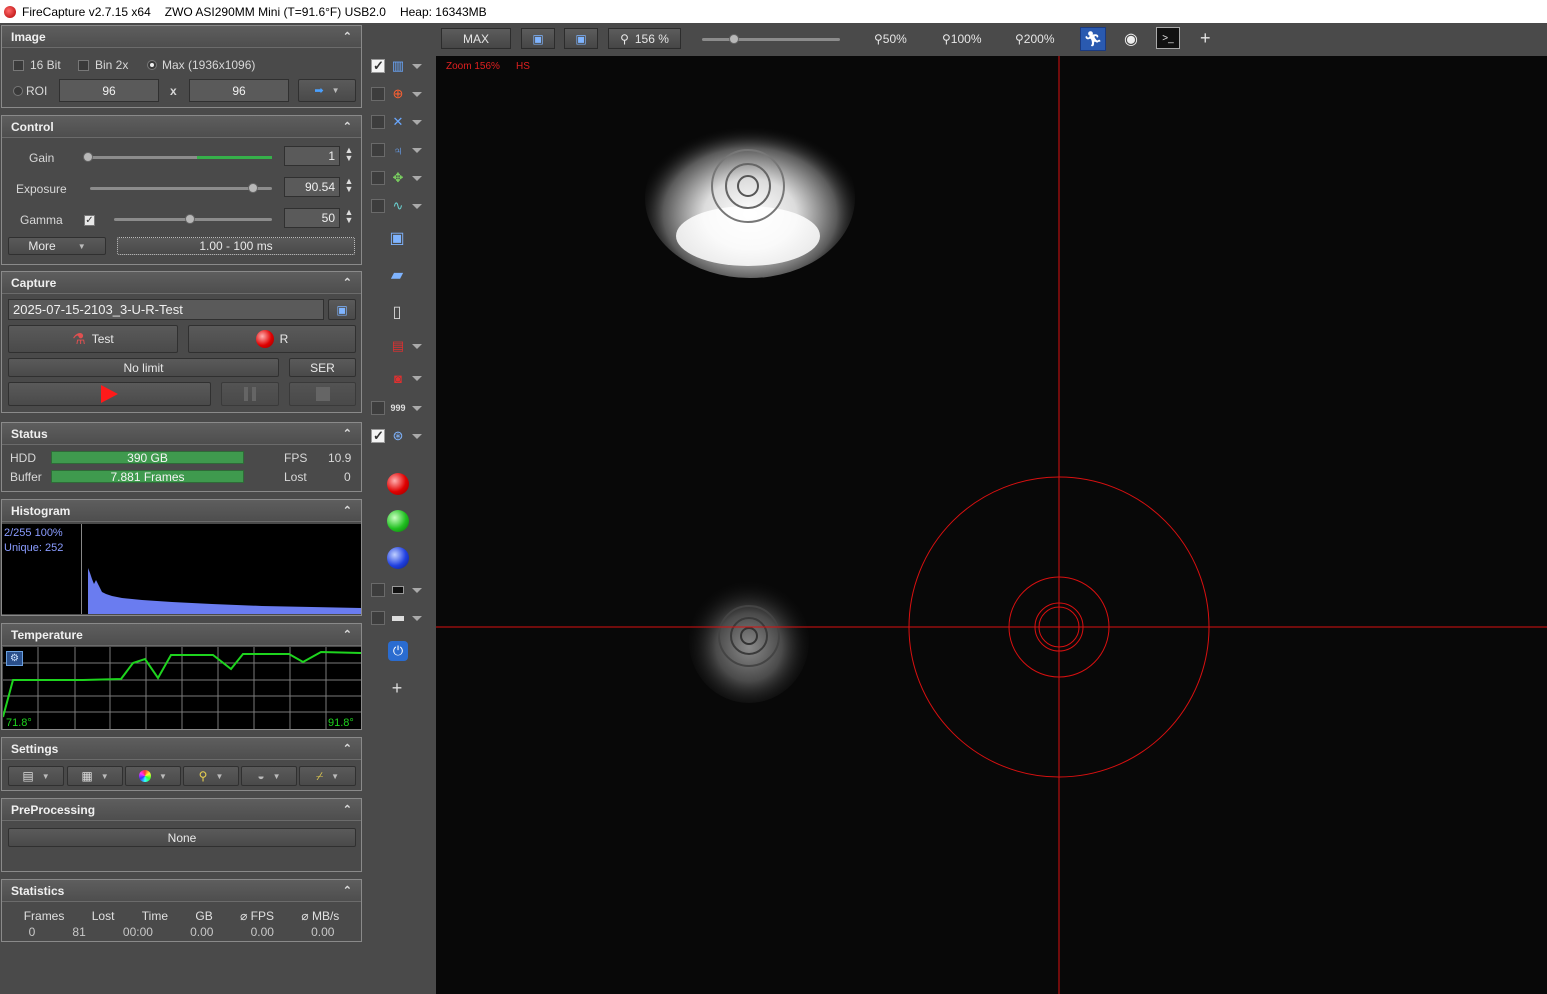  Describe the element at coordinates (342, 309) in the screenshot. I see `camera-snapshot-button: ▣` at that location.